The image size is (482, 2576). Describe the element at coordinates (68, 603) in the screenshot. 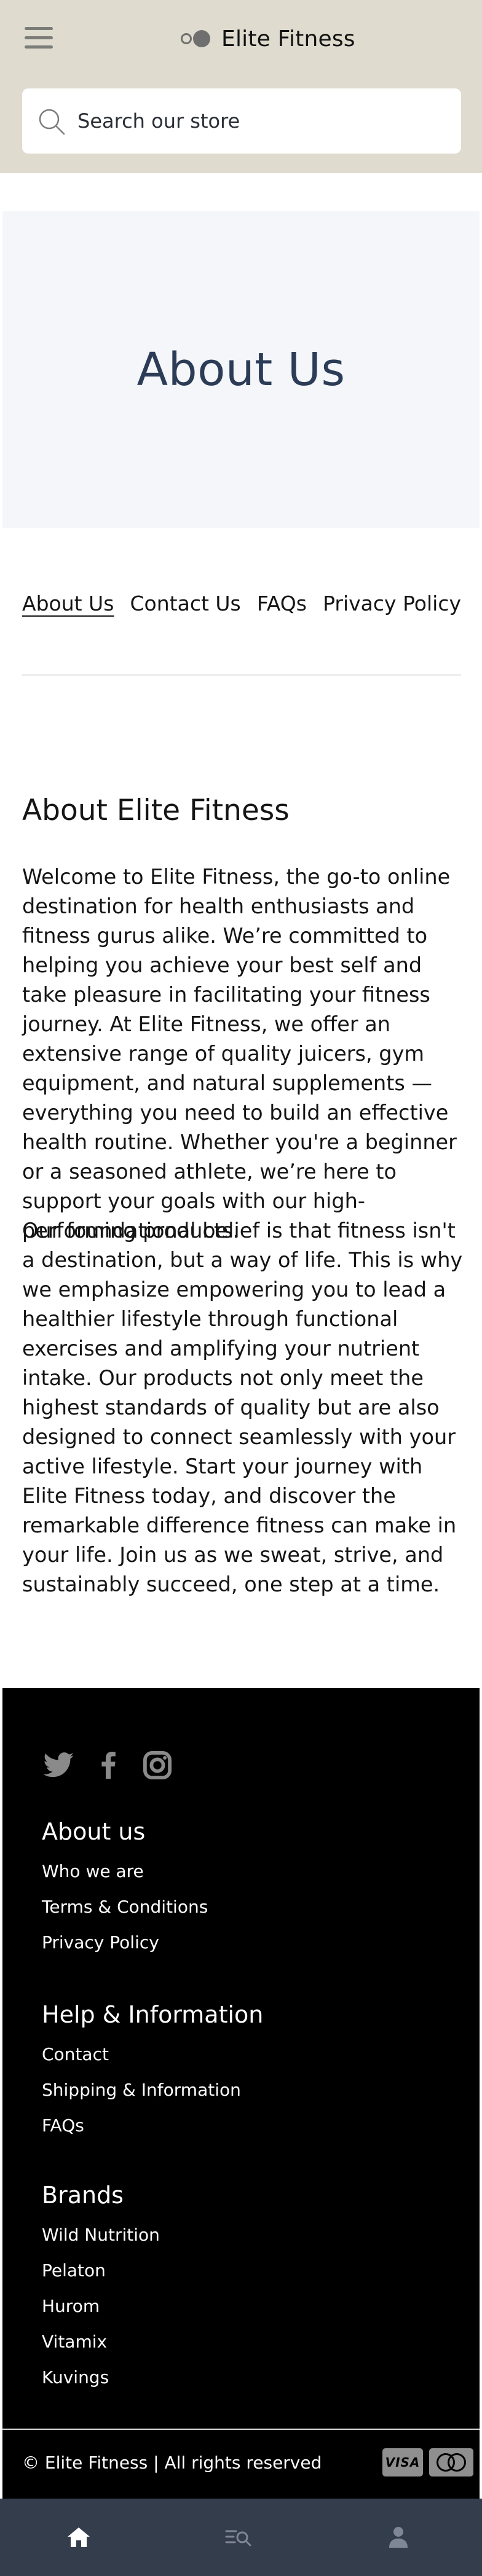

I see `subnav-about-us: About Us` at that location.